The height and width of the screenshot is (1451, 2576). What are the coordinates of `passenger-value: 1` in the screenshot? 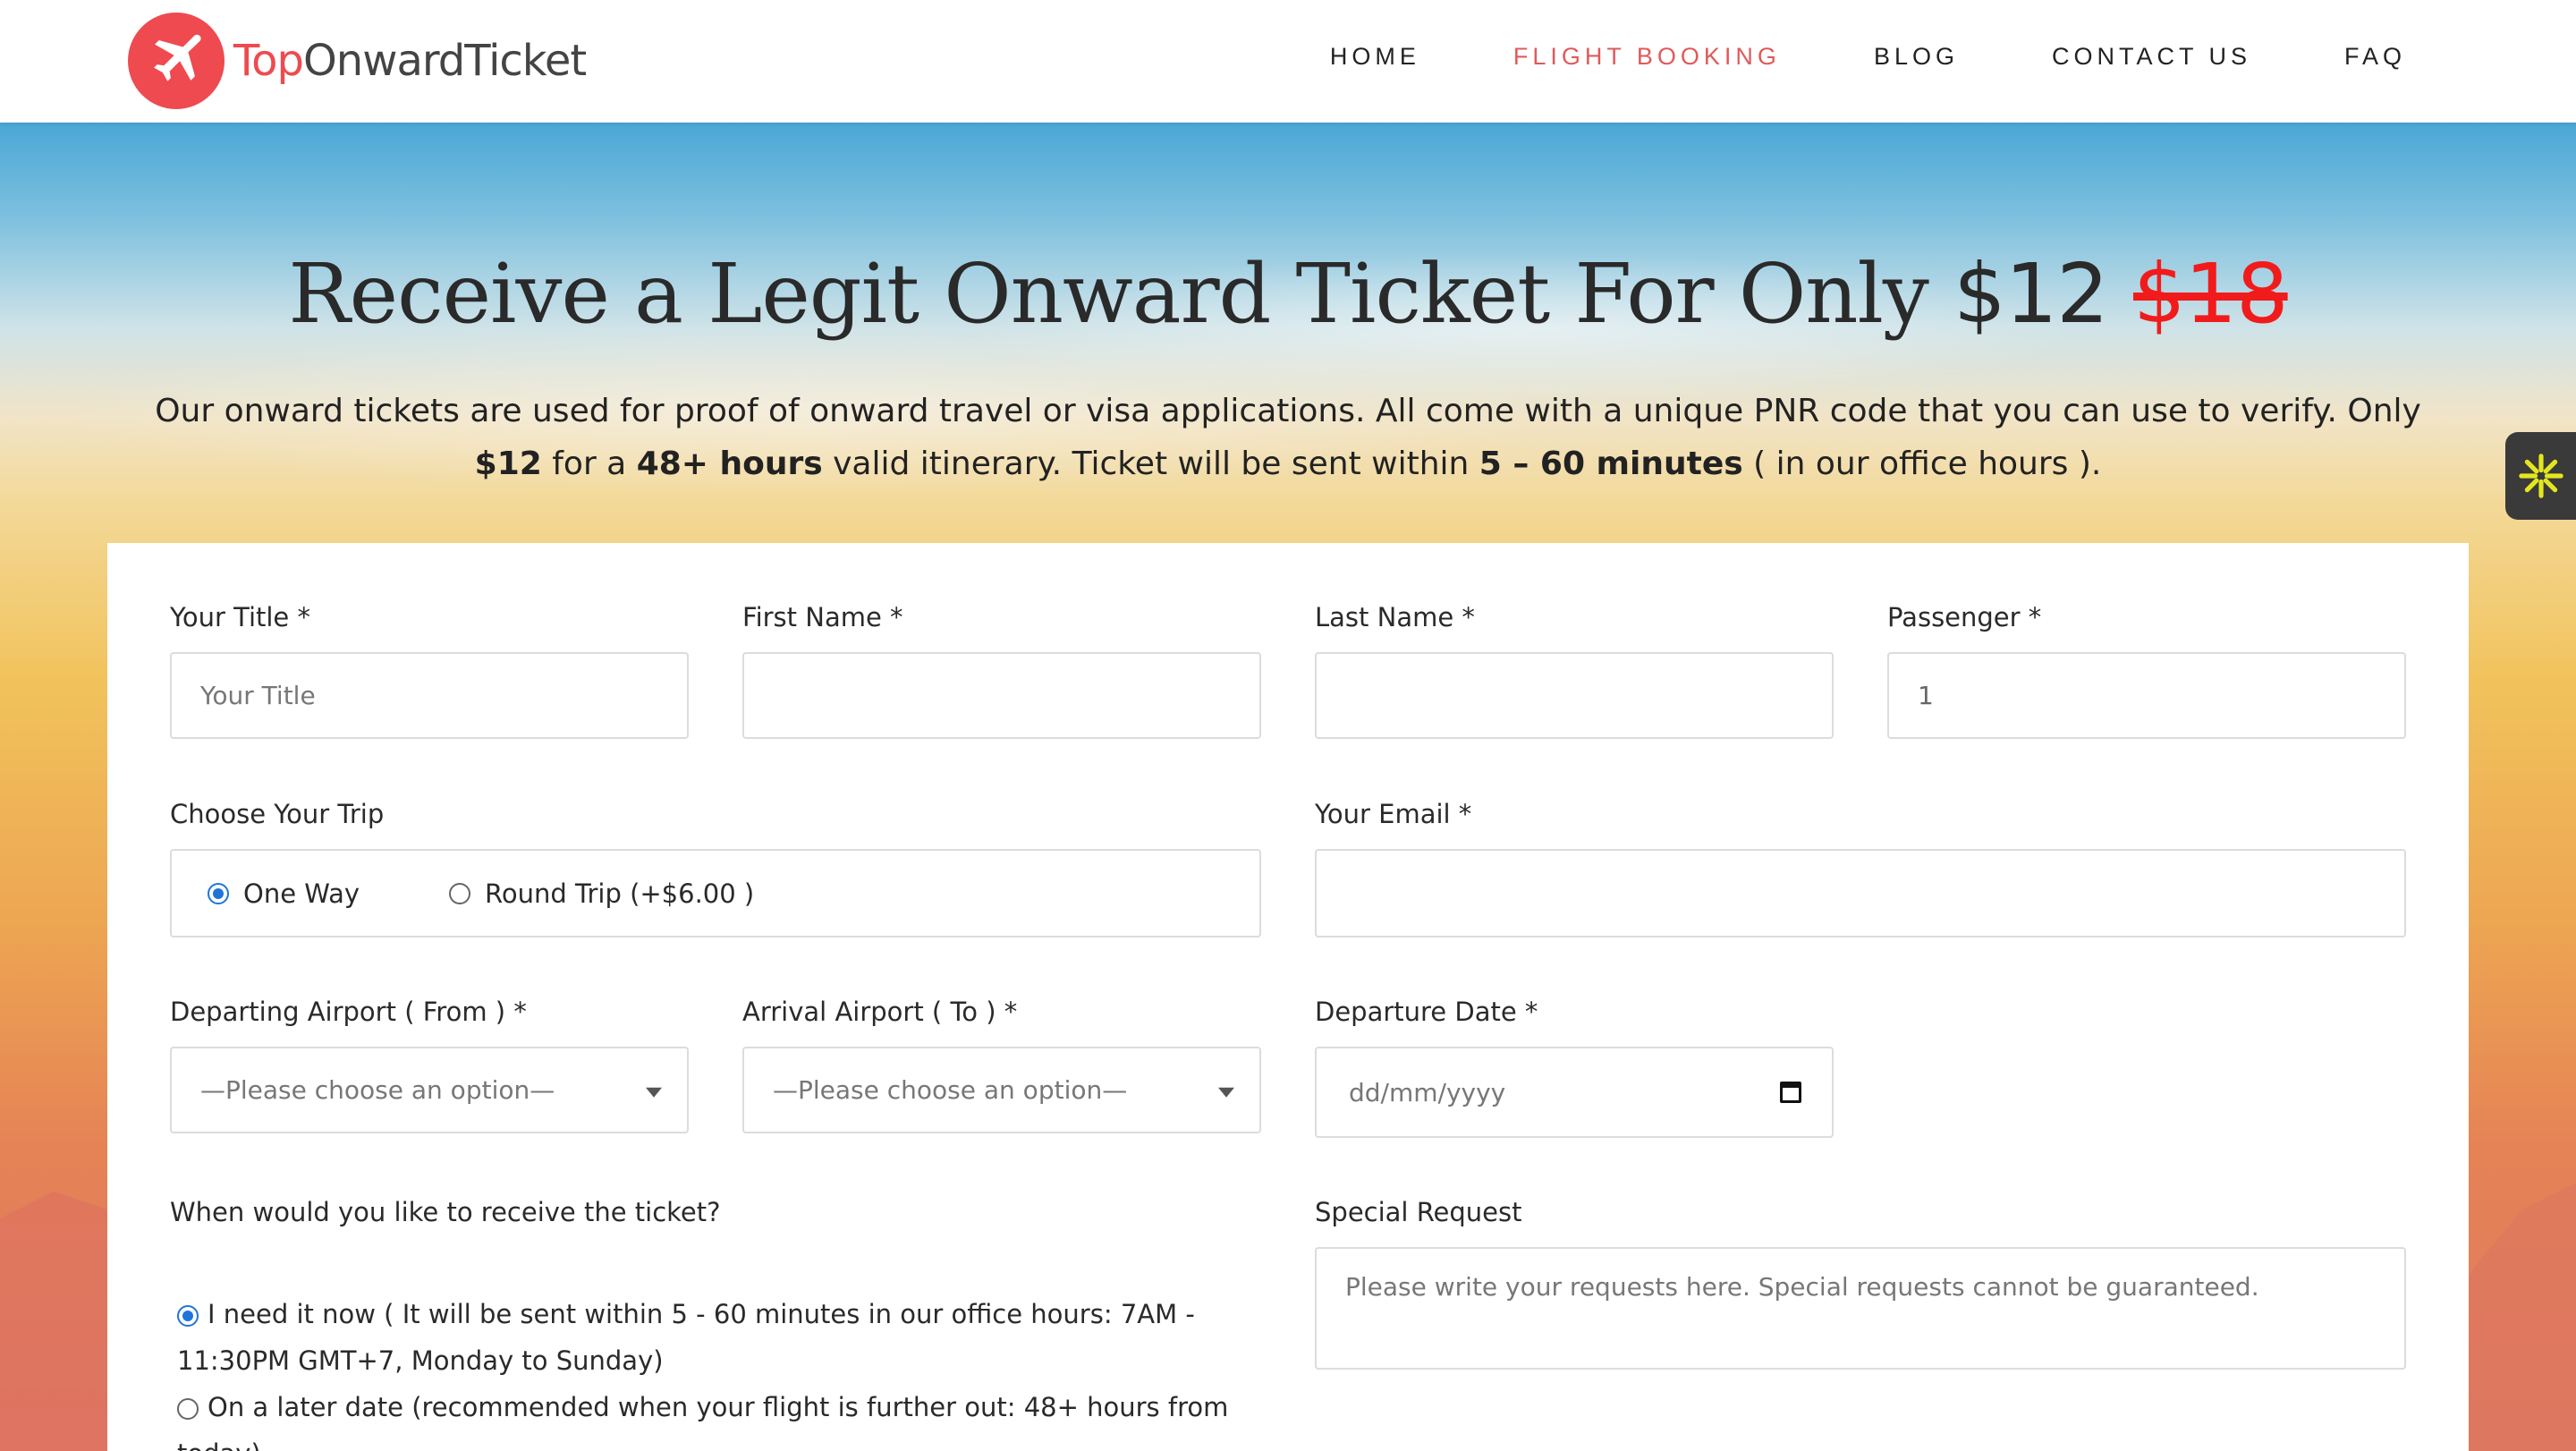 It's located at (1926, 695).